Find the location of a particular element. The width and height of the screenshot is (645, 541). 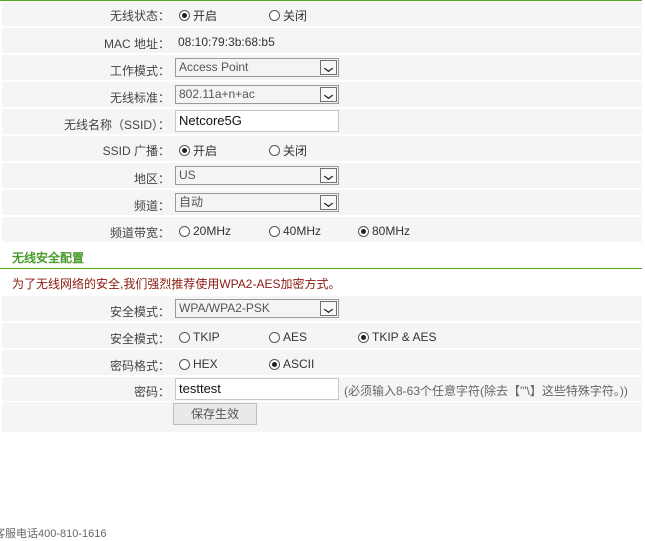

security-mode-select: WPA/WPA2-PSK is located at coordinates (257, 308).